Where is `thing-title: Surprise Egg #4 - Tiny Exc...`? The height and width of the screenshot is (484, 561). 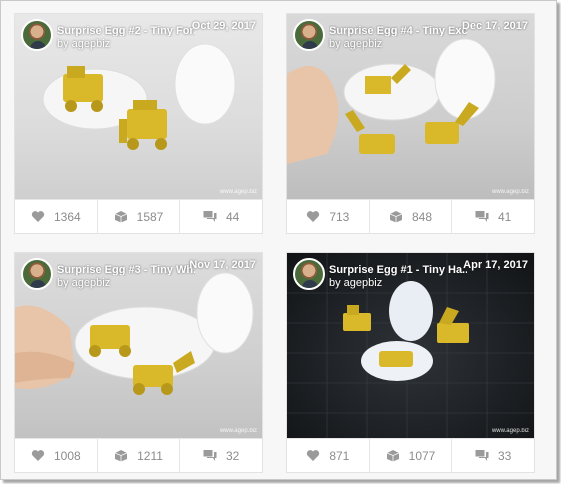
thing-title: Surprise Egg #4 - Tiny Exc... is located at coordinates (398, 31).